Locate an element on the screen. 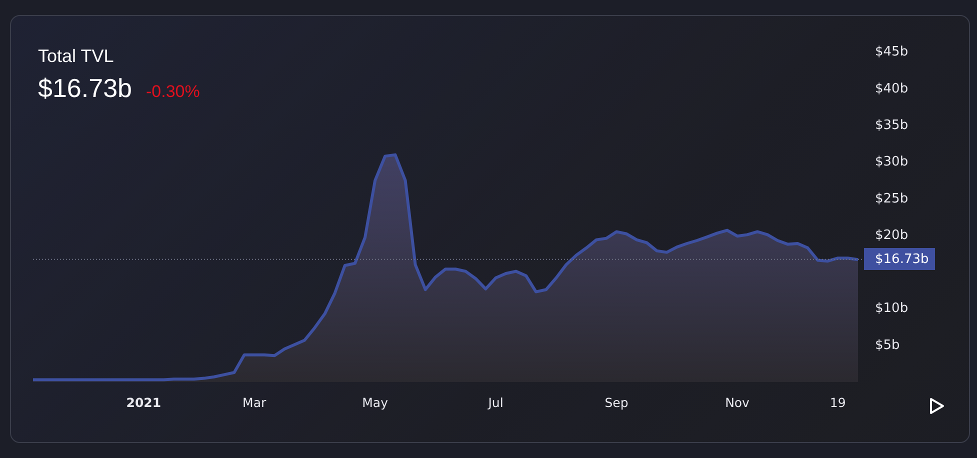 Image resolution: width=977 pixels, height=458 pixels. y-axis-label: $35b is located at coordinates (891, 125).